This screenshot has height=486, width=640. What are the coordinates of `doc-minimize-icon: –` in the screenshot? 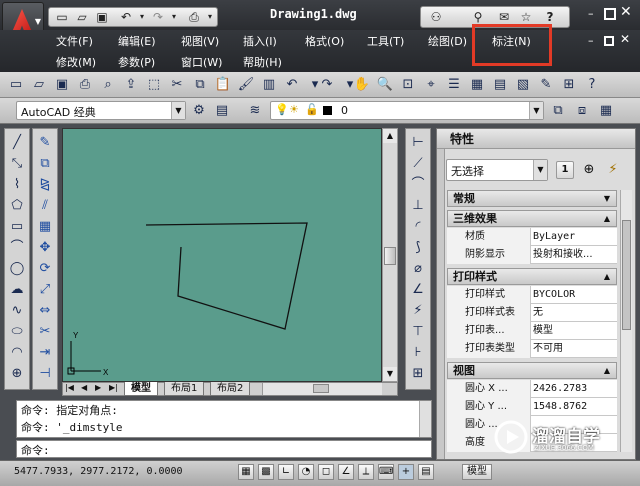 It's located at (591, 40).